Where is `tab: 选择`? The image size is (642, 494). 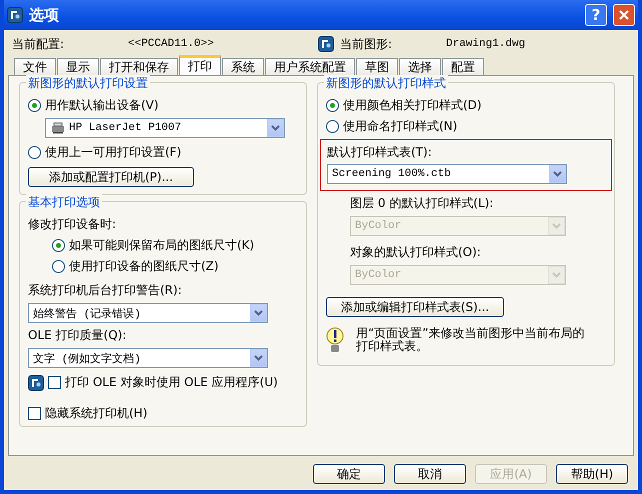 tab: 选择 is located at coordinates (420, 66).